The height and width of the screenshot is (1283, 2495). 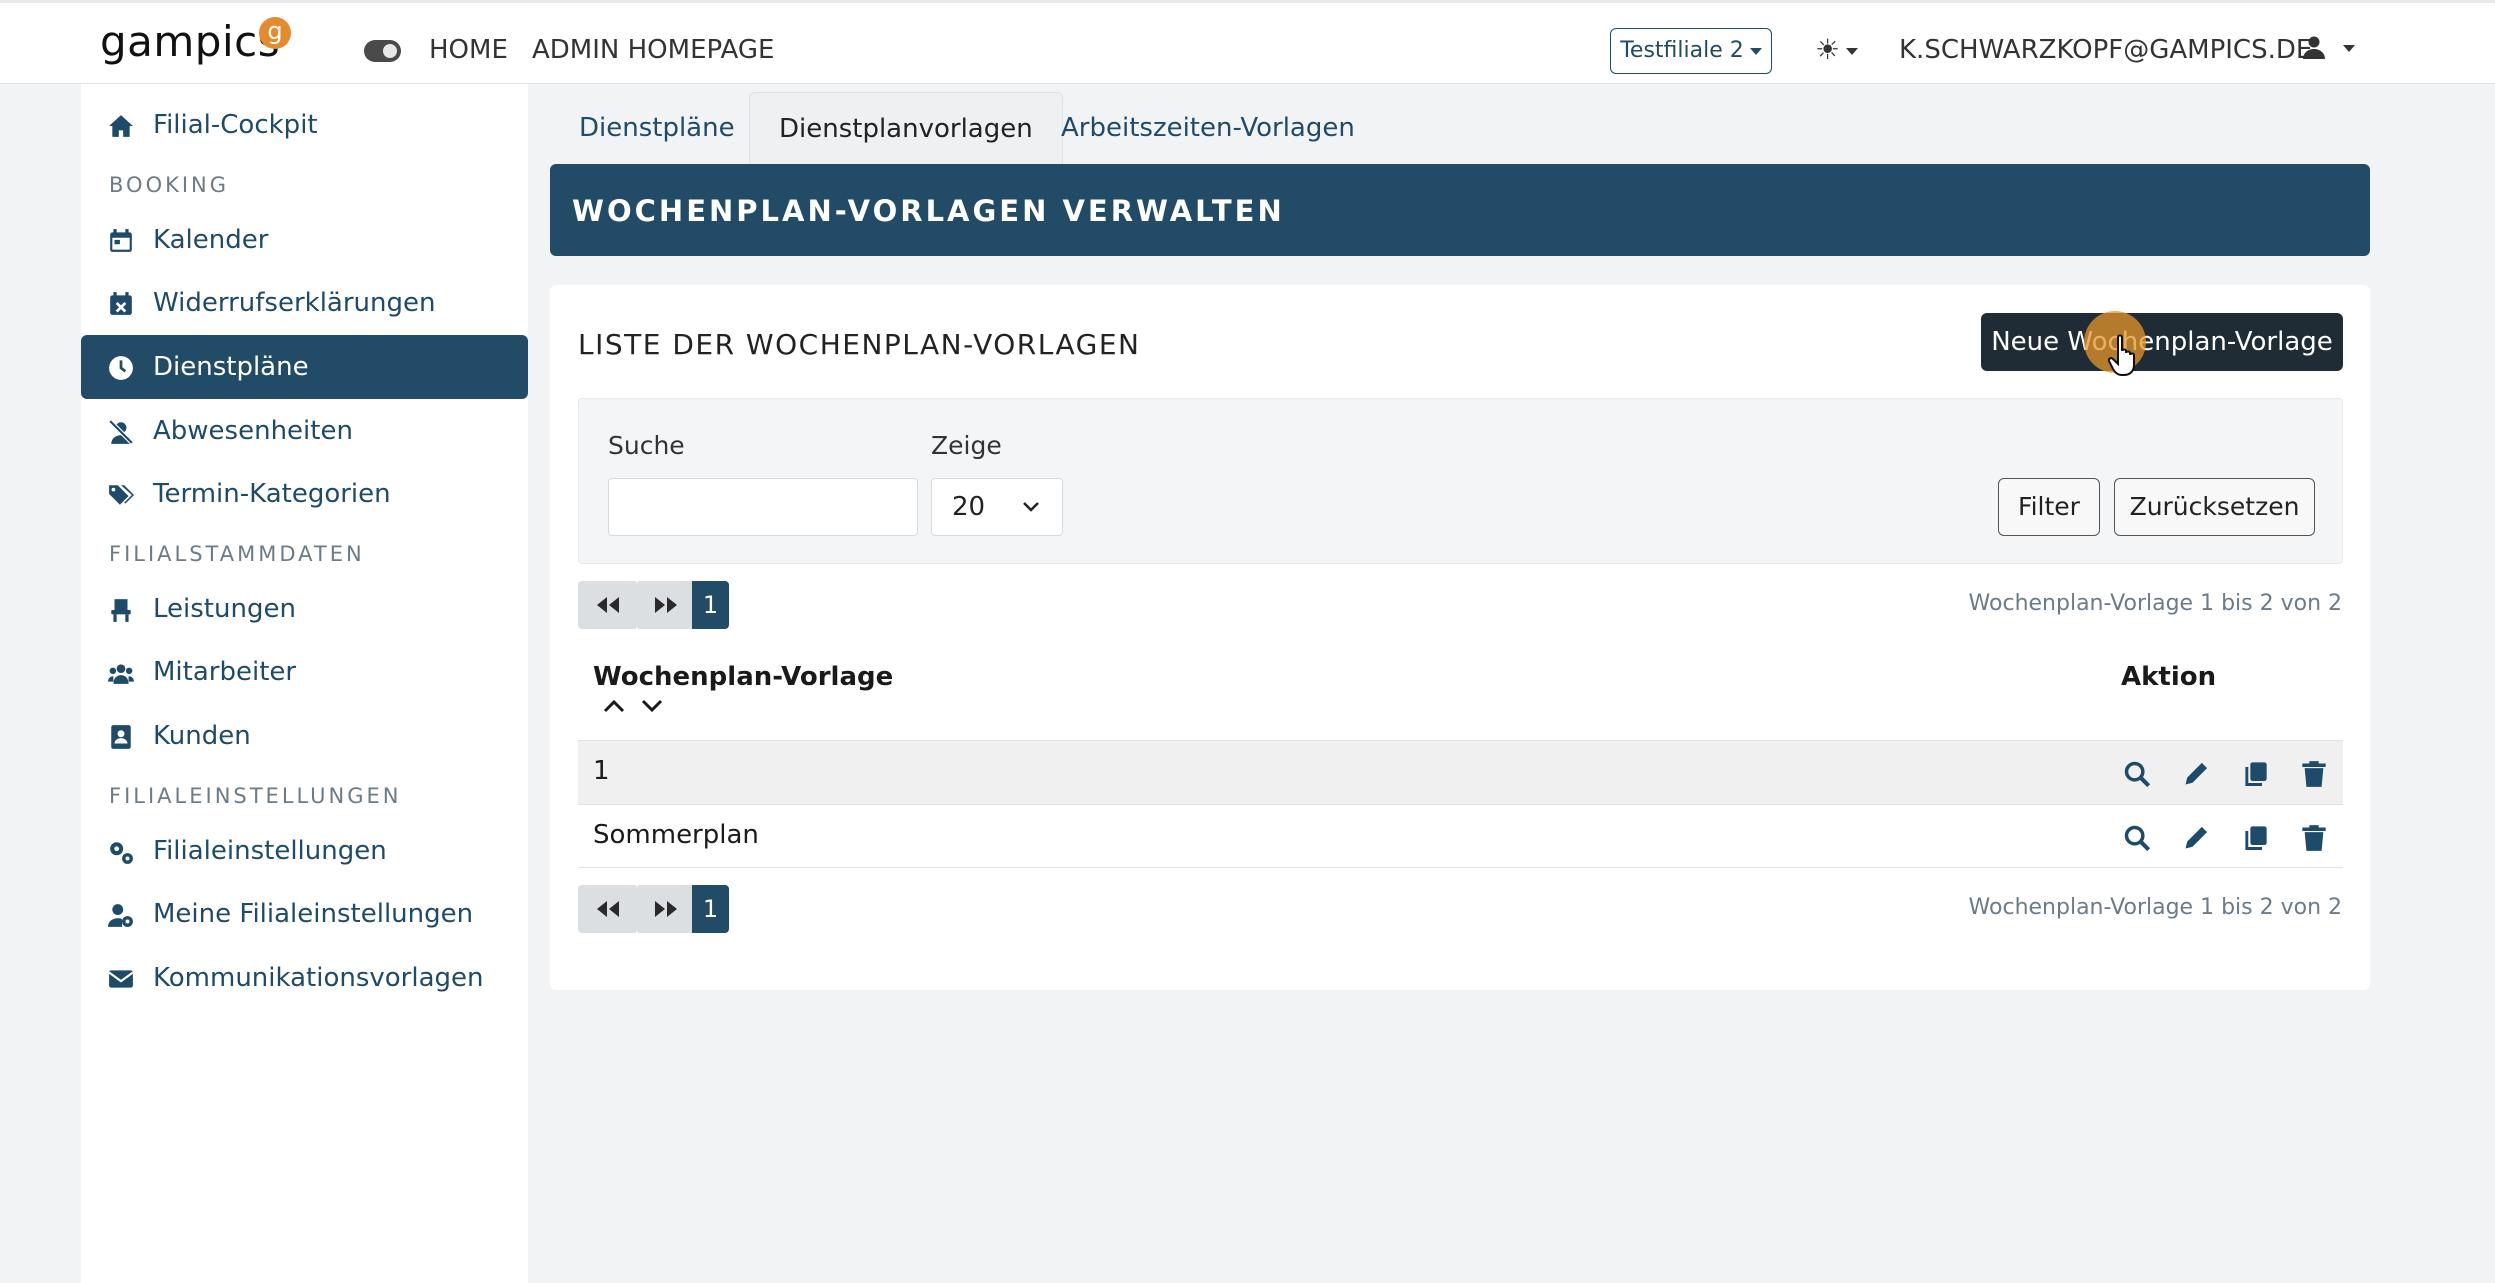 I want to click on nav-admin-homepage: ADMIN HOMEPAGE, so click(x=653, y=50).